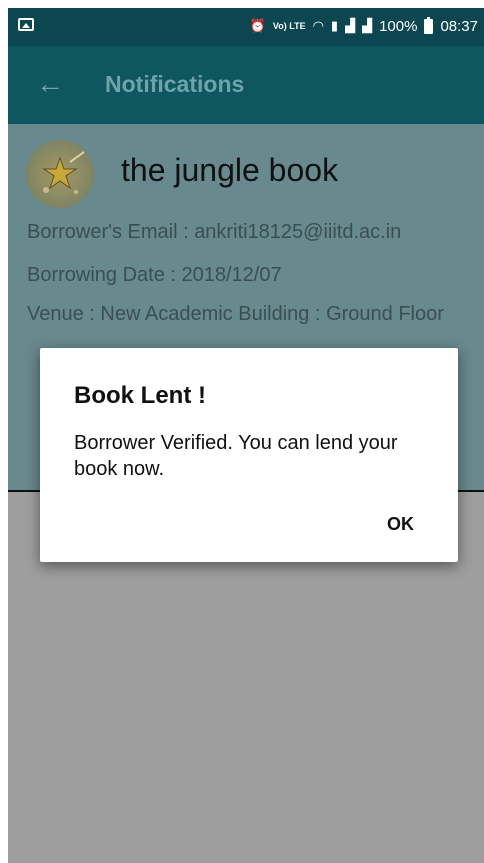  I want to click on star-wand-icon, so click(63, 172).